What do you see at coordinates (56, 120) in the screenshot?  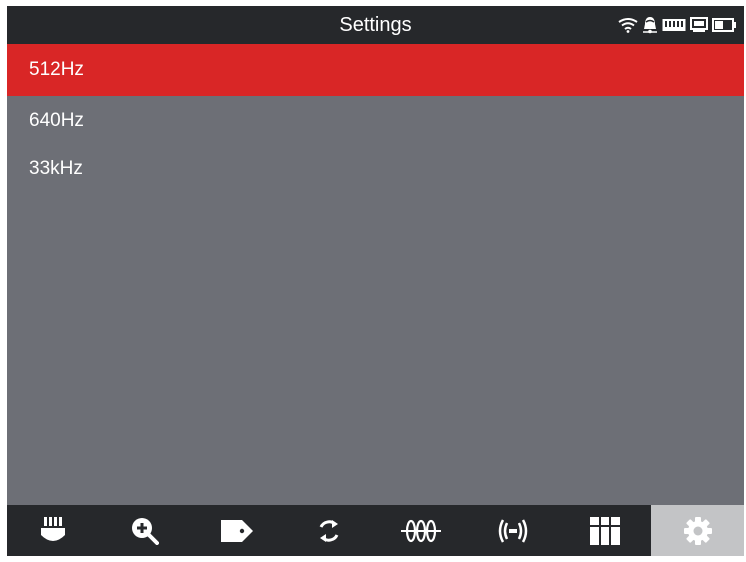 I see `list-item-label: 640Hz` at bounding box center [56, 120].